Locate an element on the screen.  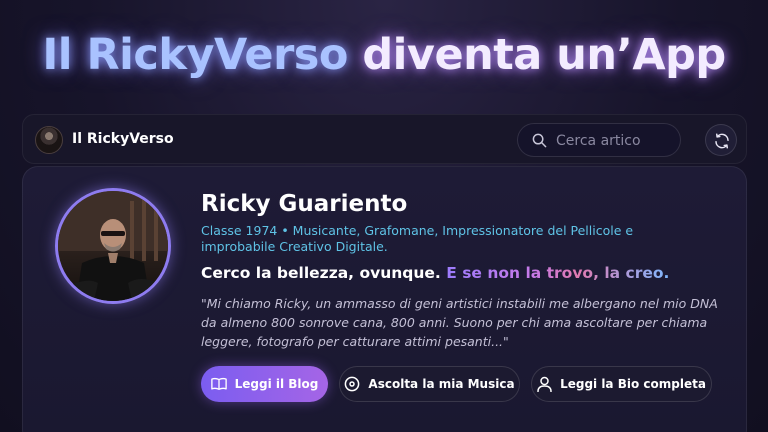
refresh-button is located at coordinates (721, 140).